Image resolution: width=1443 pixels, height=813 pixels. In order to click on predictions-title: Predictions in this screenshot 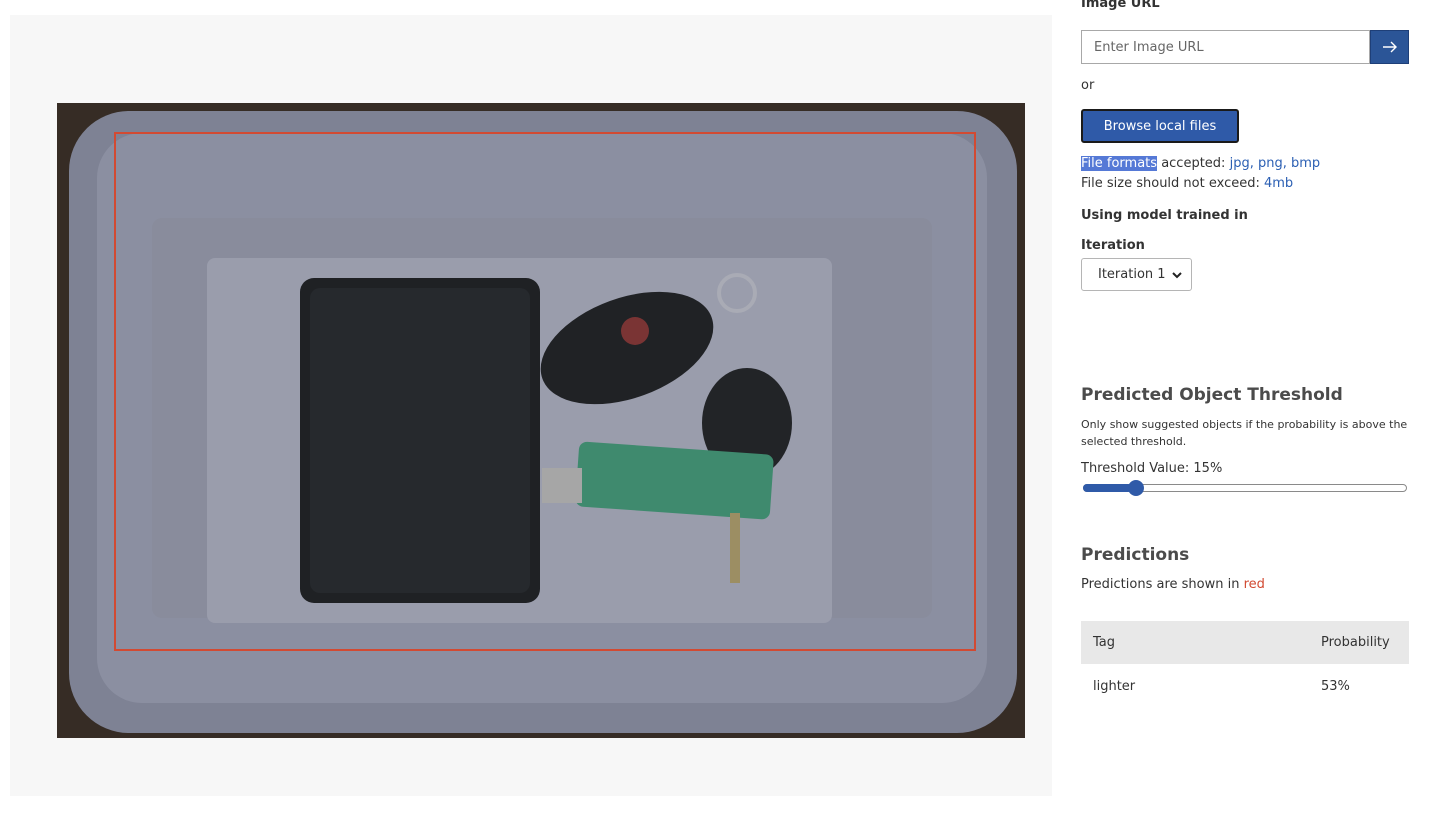, I will do `click(1135, 555)`.